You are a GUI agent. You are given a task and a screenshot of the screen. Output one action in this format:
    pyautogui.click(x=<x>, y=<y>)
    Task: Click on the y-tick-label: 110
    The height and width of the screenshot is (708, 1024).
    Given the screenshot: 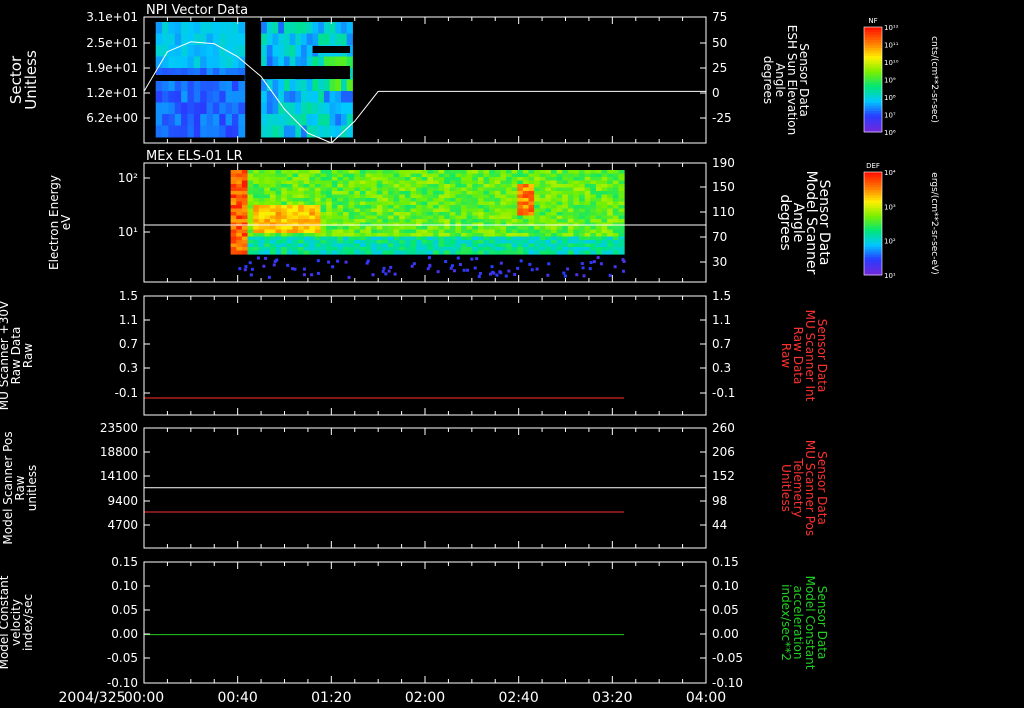 What is the action you would take?
    pyautogui.click(x=723, y=212)
    